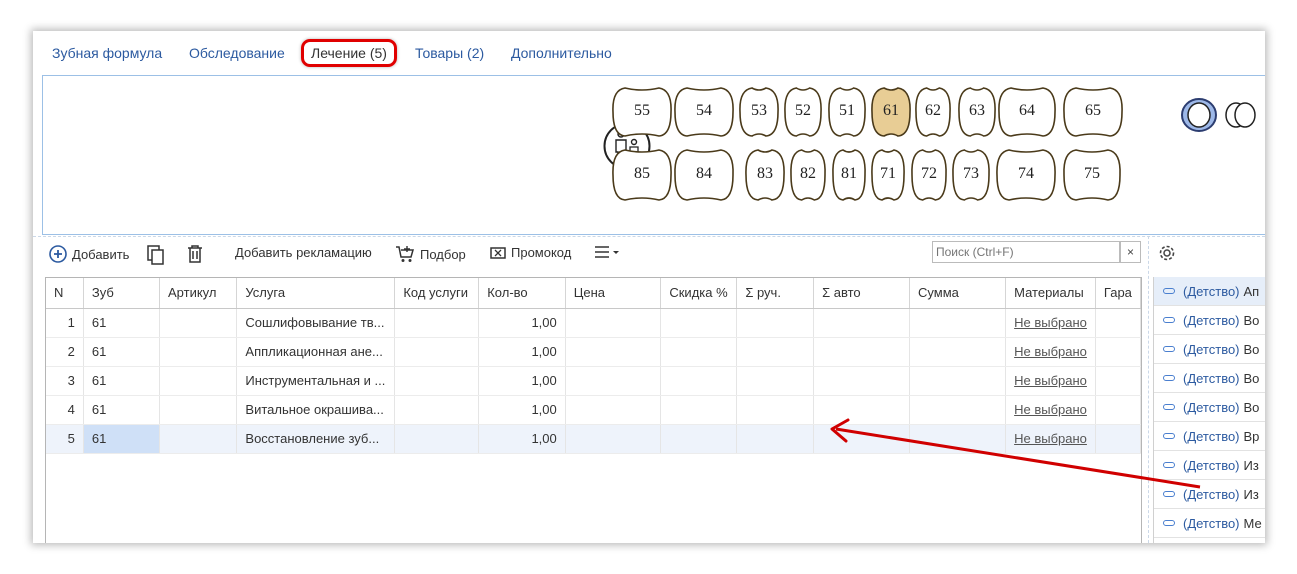  What do you see at coordinates (1050, 293) in the screenshot?
I see `column-header: Материалы` at bounding box center [1050, 293].